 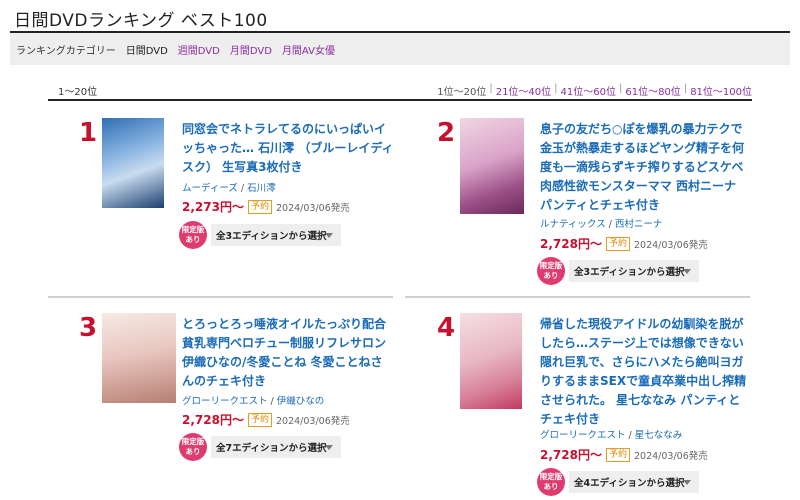 I want to click on maker-line: ムーディーズ / 石川澪, so click(x=229, y=188).